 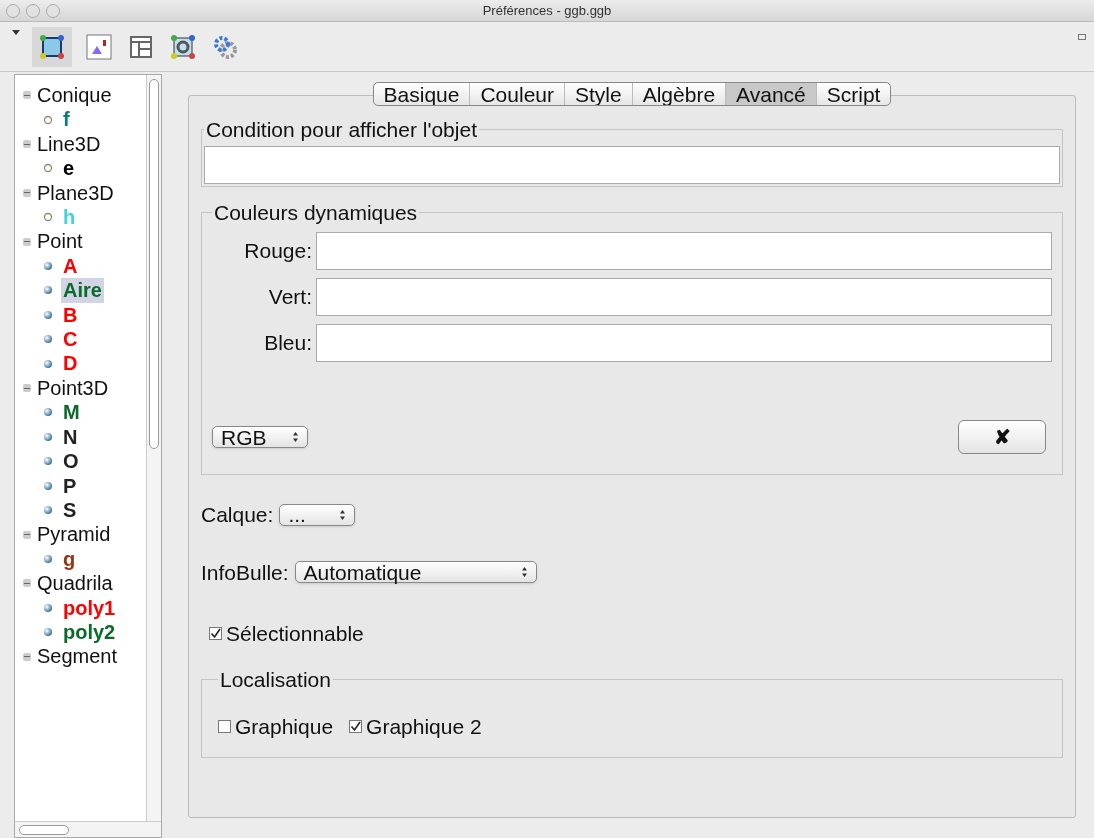 What do you see at coordinates (70, 485) in the screenshot?
I see `tree-item: P` at bounding box center [70, 485].